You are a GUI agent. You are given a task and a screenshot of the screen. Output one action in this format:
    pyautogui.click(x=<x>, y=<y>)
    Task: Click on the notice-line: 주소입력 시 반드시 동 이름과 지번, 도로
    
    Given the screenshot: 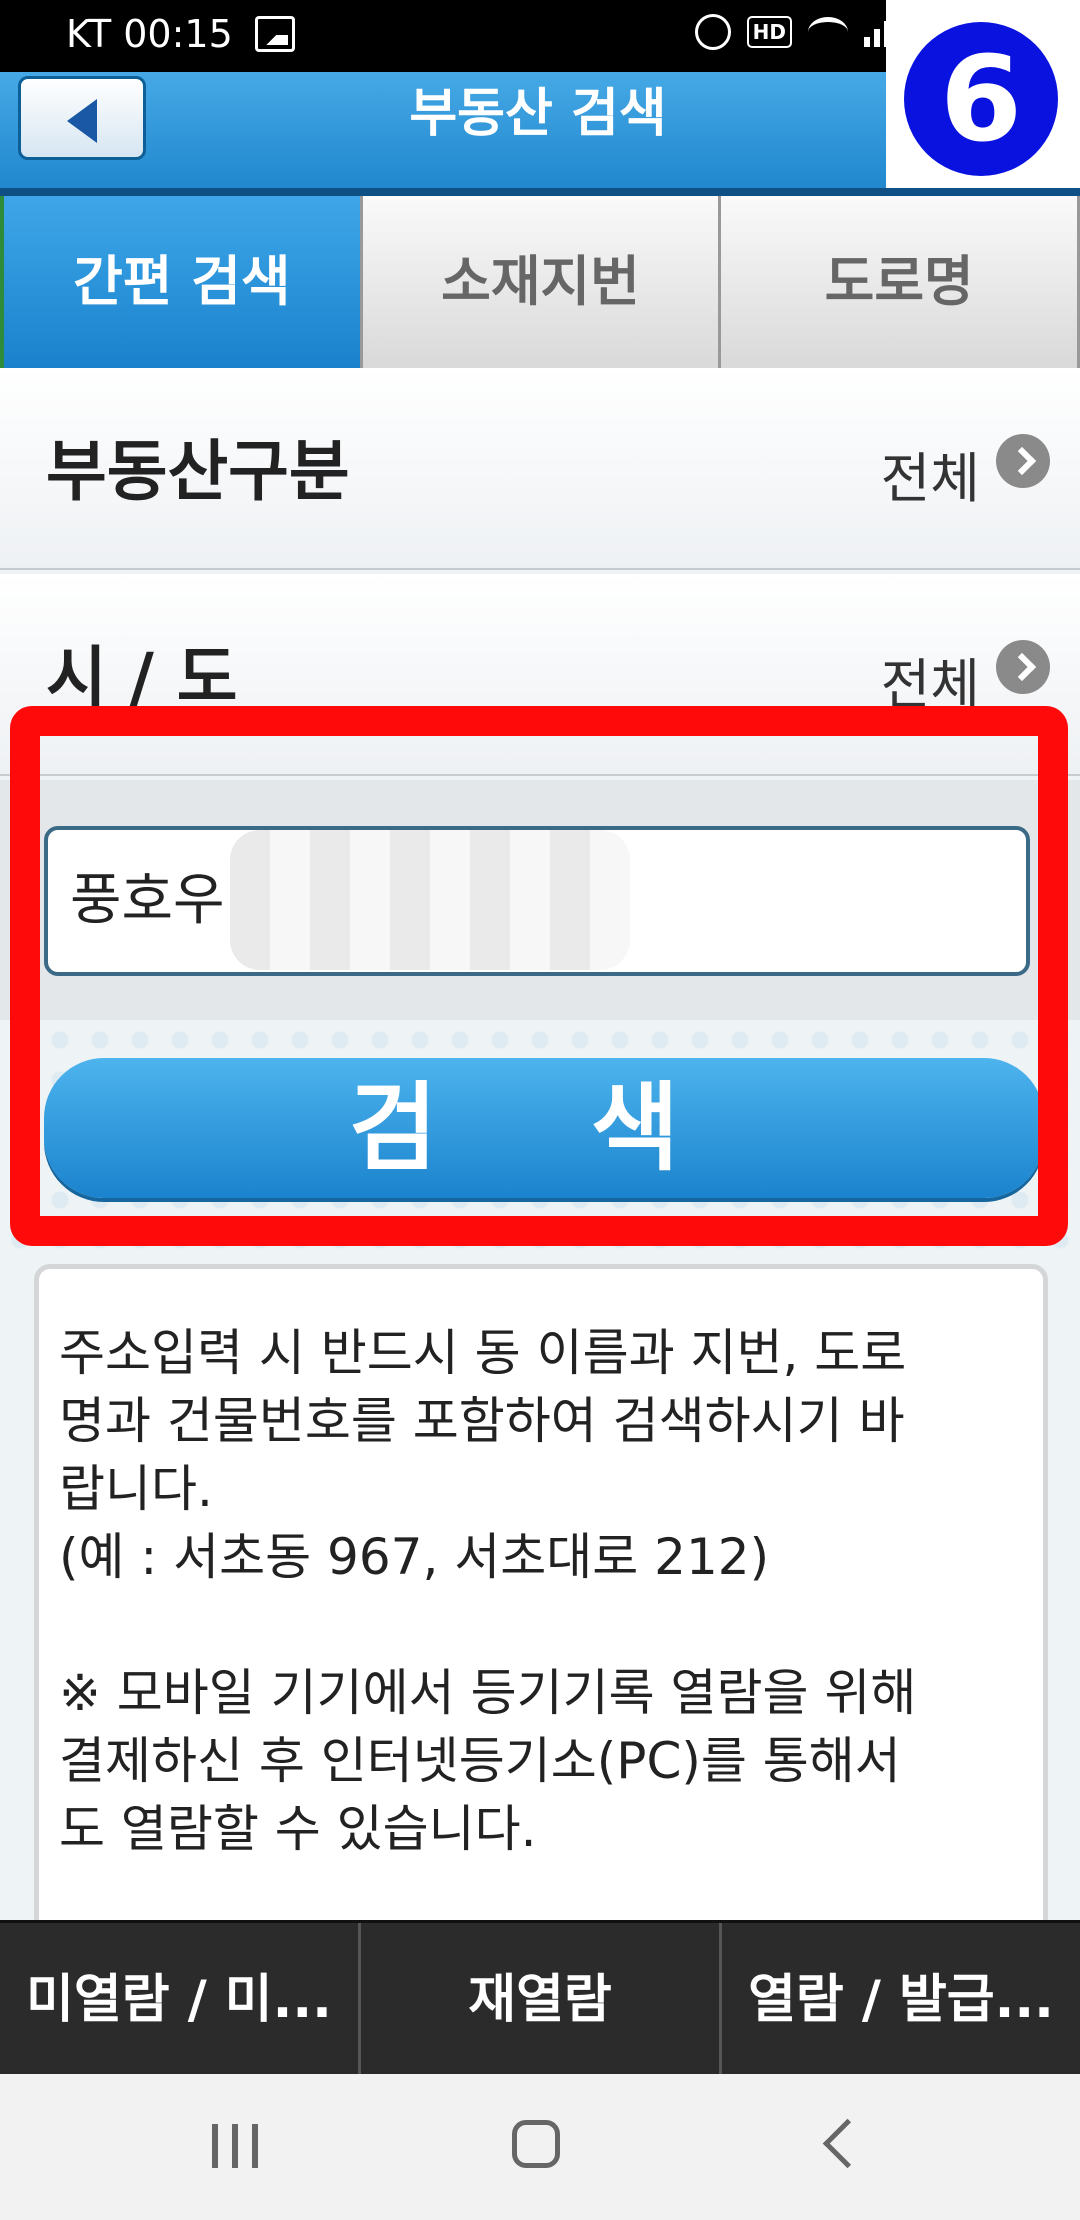 What is the action you would take?
    pyautogui.click(x=483, y=1353)
    